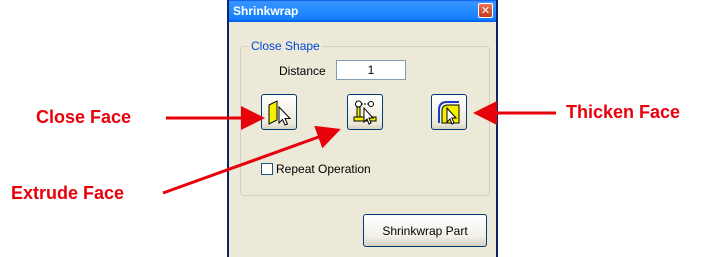 The height and width of the screenshot is (257, 705). Describe the element at coordinates (68, 193) in the screenshot. I see `extrude-face-callout: Extrude Face` at that location.